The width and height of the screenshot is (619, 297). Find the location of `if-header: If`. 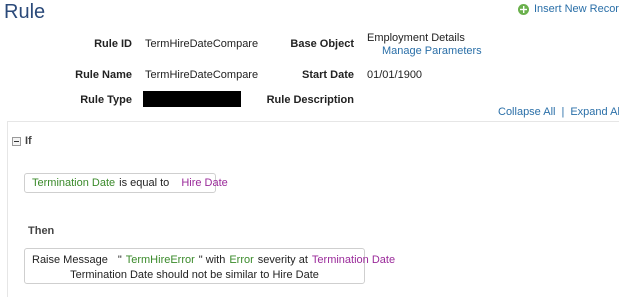

if-header: If is located at coordinates (22, 141).